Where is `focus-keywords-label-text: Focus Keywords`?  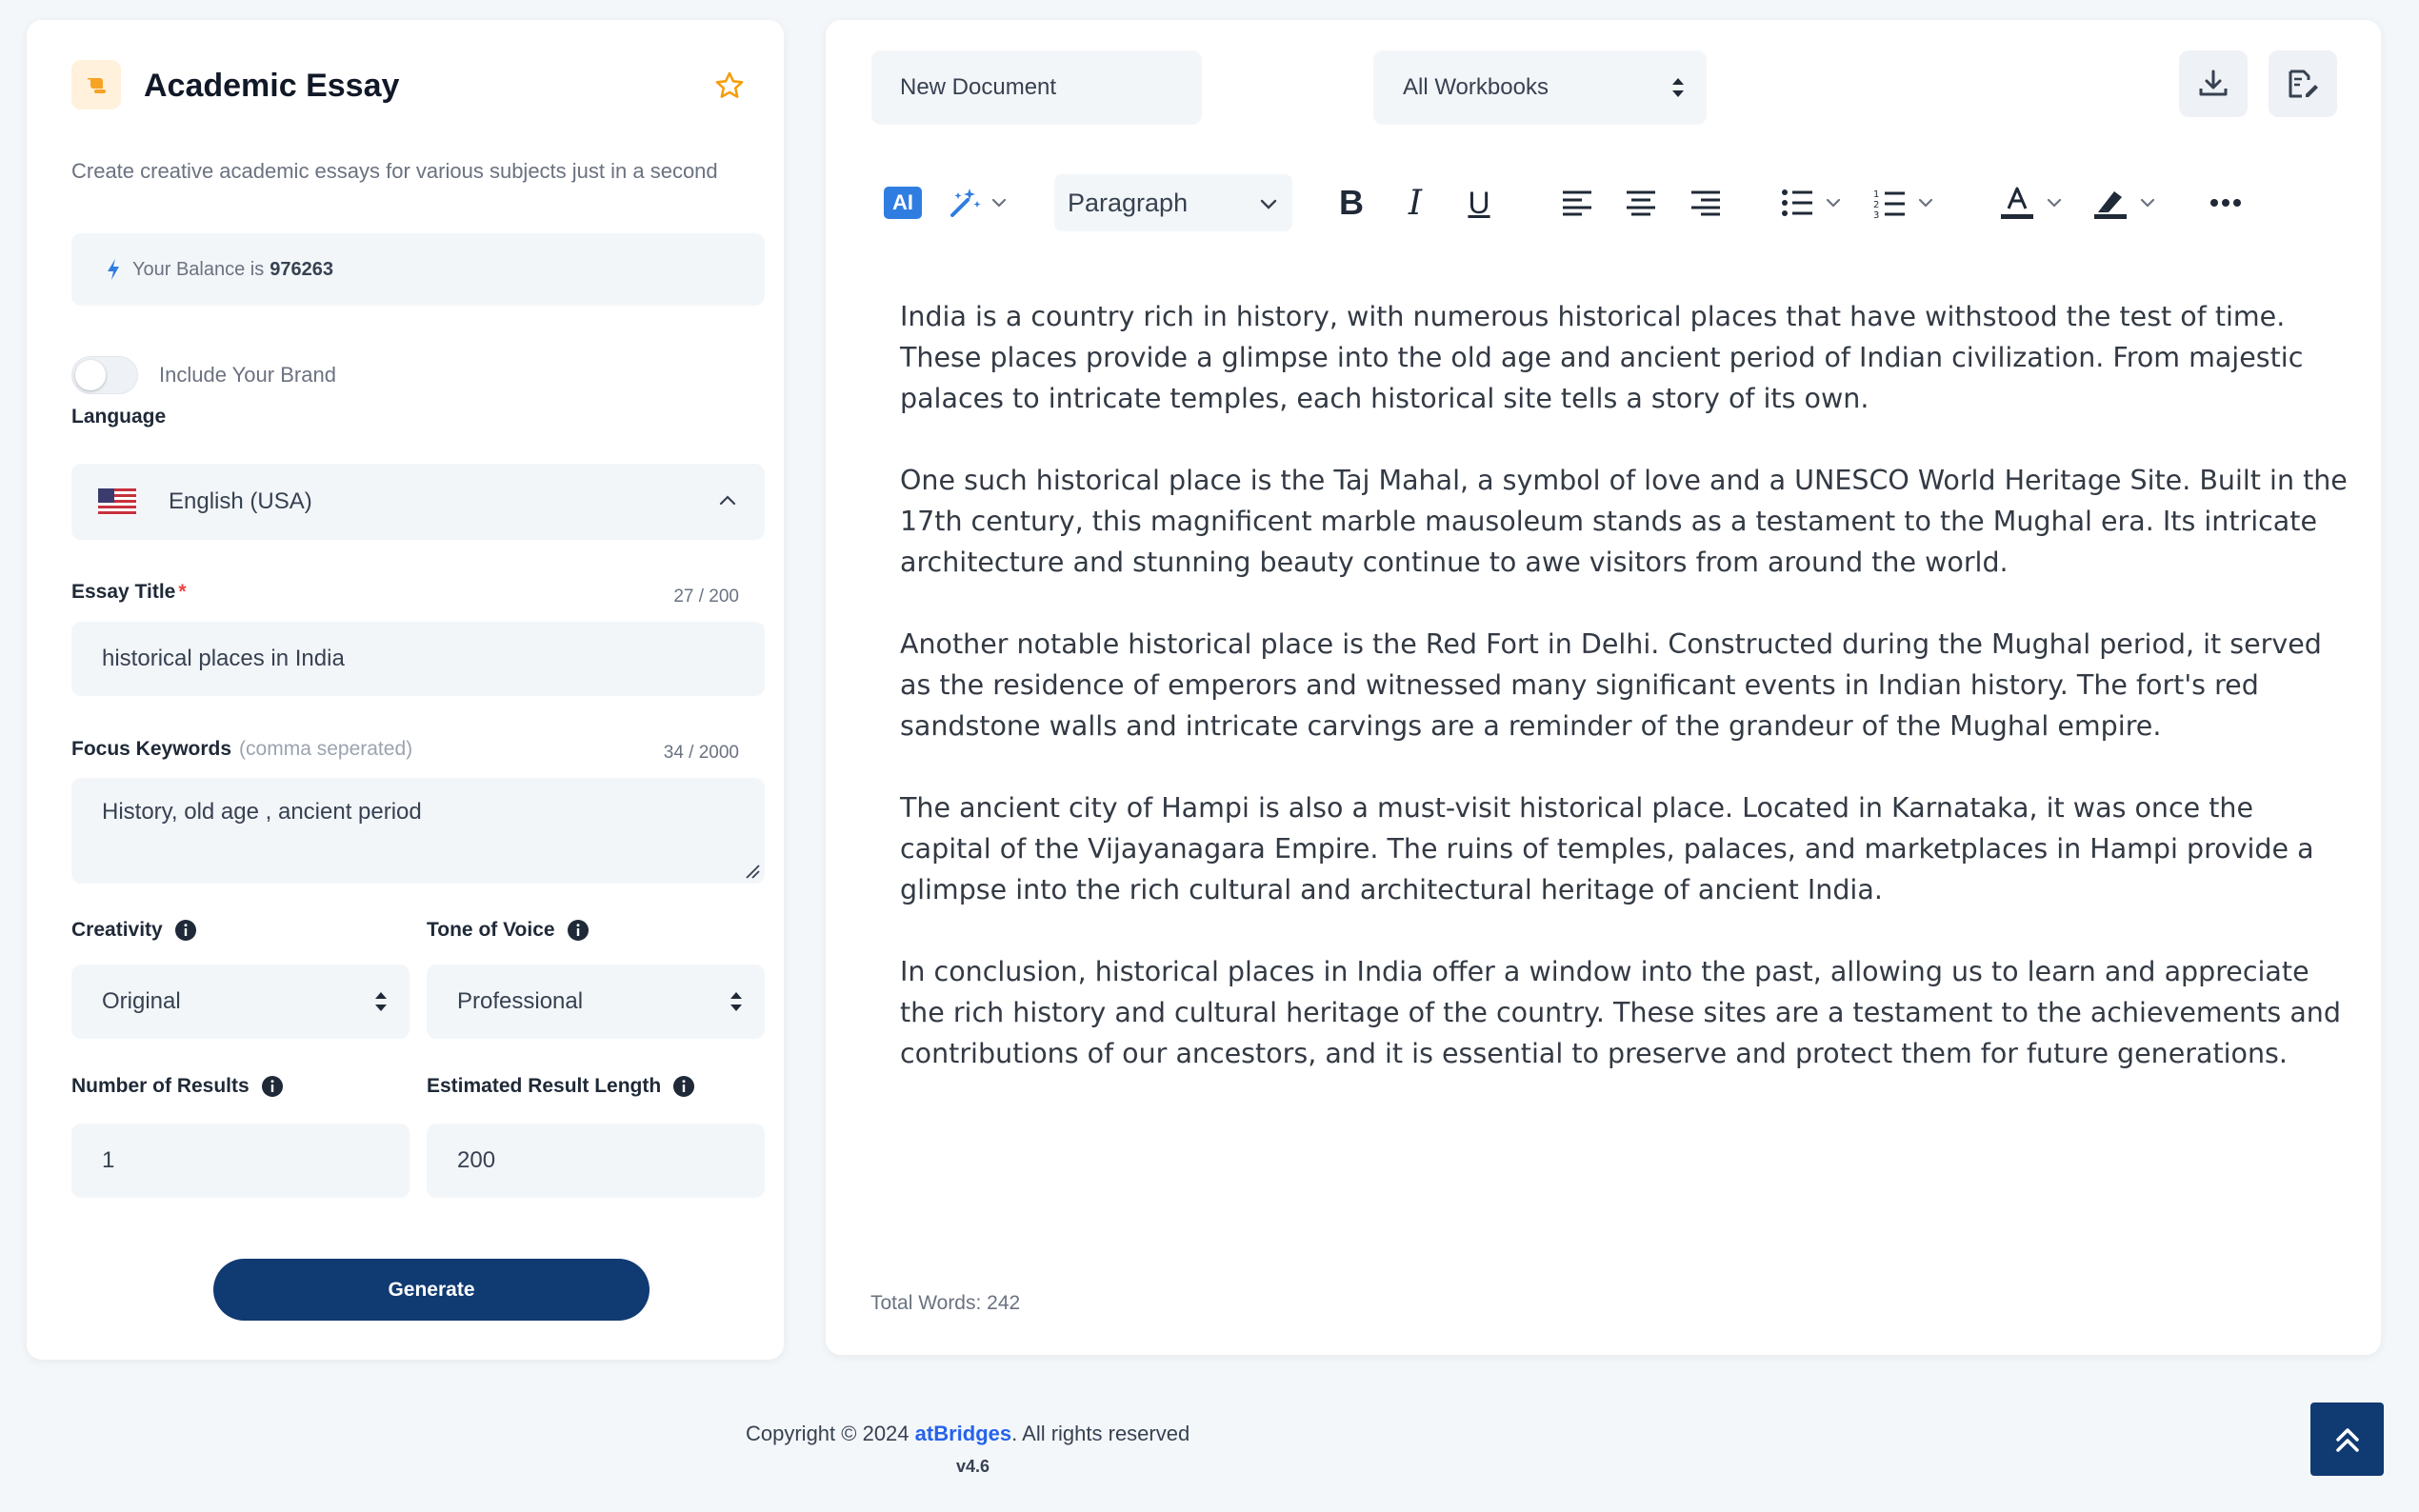
focus-keywords-label-text: Focus Keywords is located at coordinates (151, 749).